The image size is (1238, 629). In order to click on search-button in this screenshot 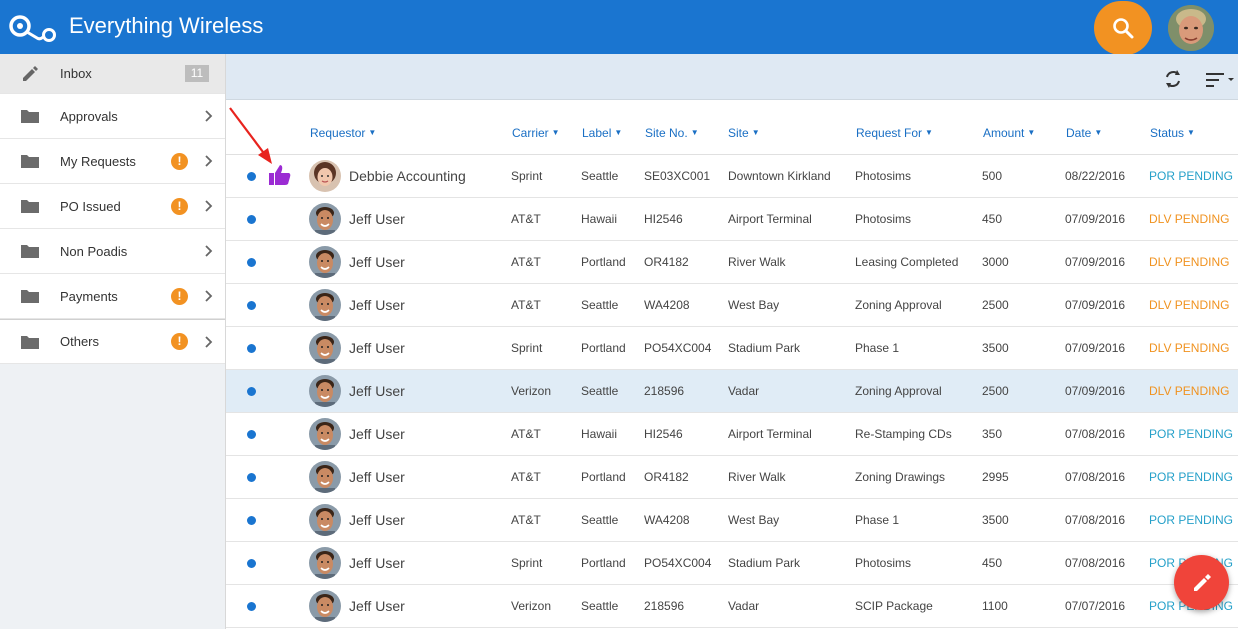, I will do `click(1123, 28)`.